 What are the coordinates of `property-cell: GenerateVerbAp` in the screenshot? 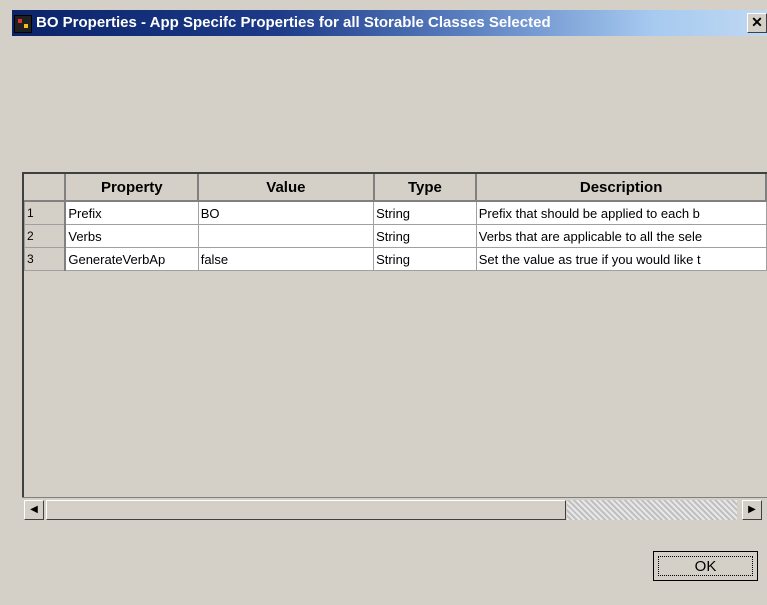 It's located at (131, 259).